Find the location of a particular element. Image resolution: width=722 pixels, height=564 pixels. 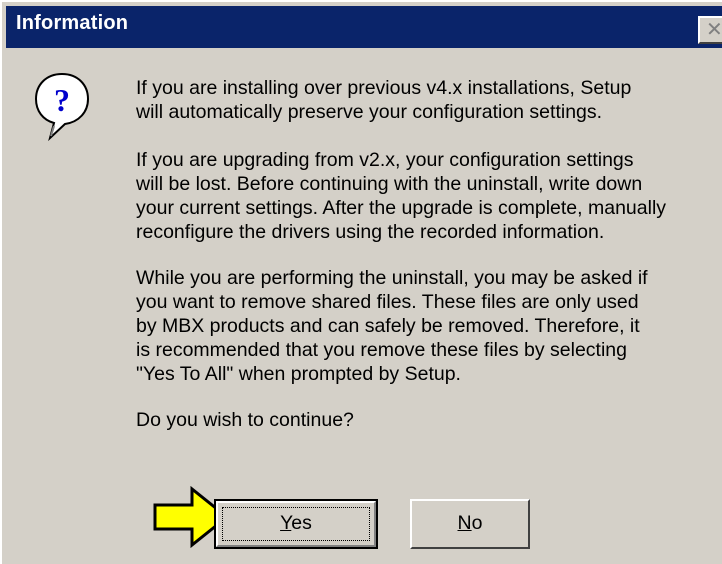

question-icon: ? is located at coordinates (62, 107).